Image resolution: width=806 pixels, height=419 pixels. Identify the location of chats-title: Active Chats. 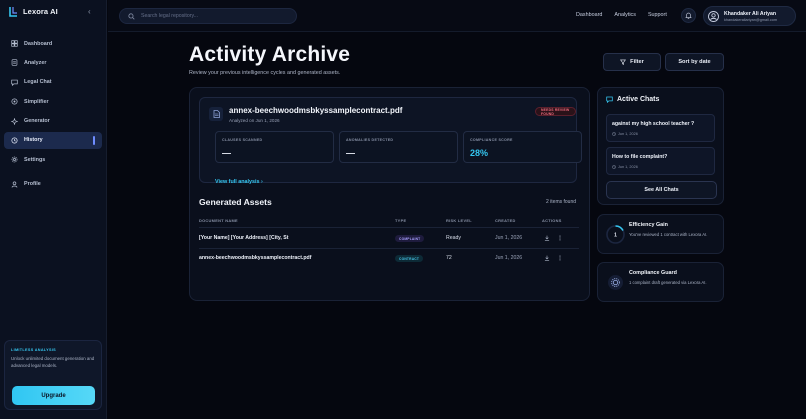
(632, 99).